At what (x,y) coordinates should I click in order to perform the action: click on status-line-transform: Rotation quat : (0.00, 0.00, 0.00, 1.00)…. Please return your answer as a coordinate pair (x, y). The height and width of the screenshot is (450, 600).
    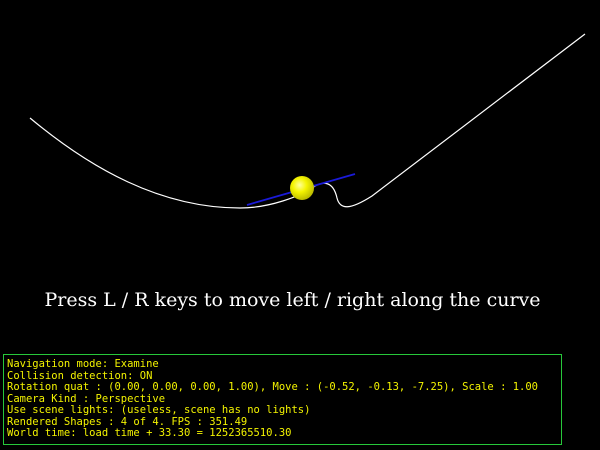
    Looking at the image, I should click on (273, 387).